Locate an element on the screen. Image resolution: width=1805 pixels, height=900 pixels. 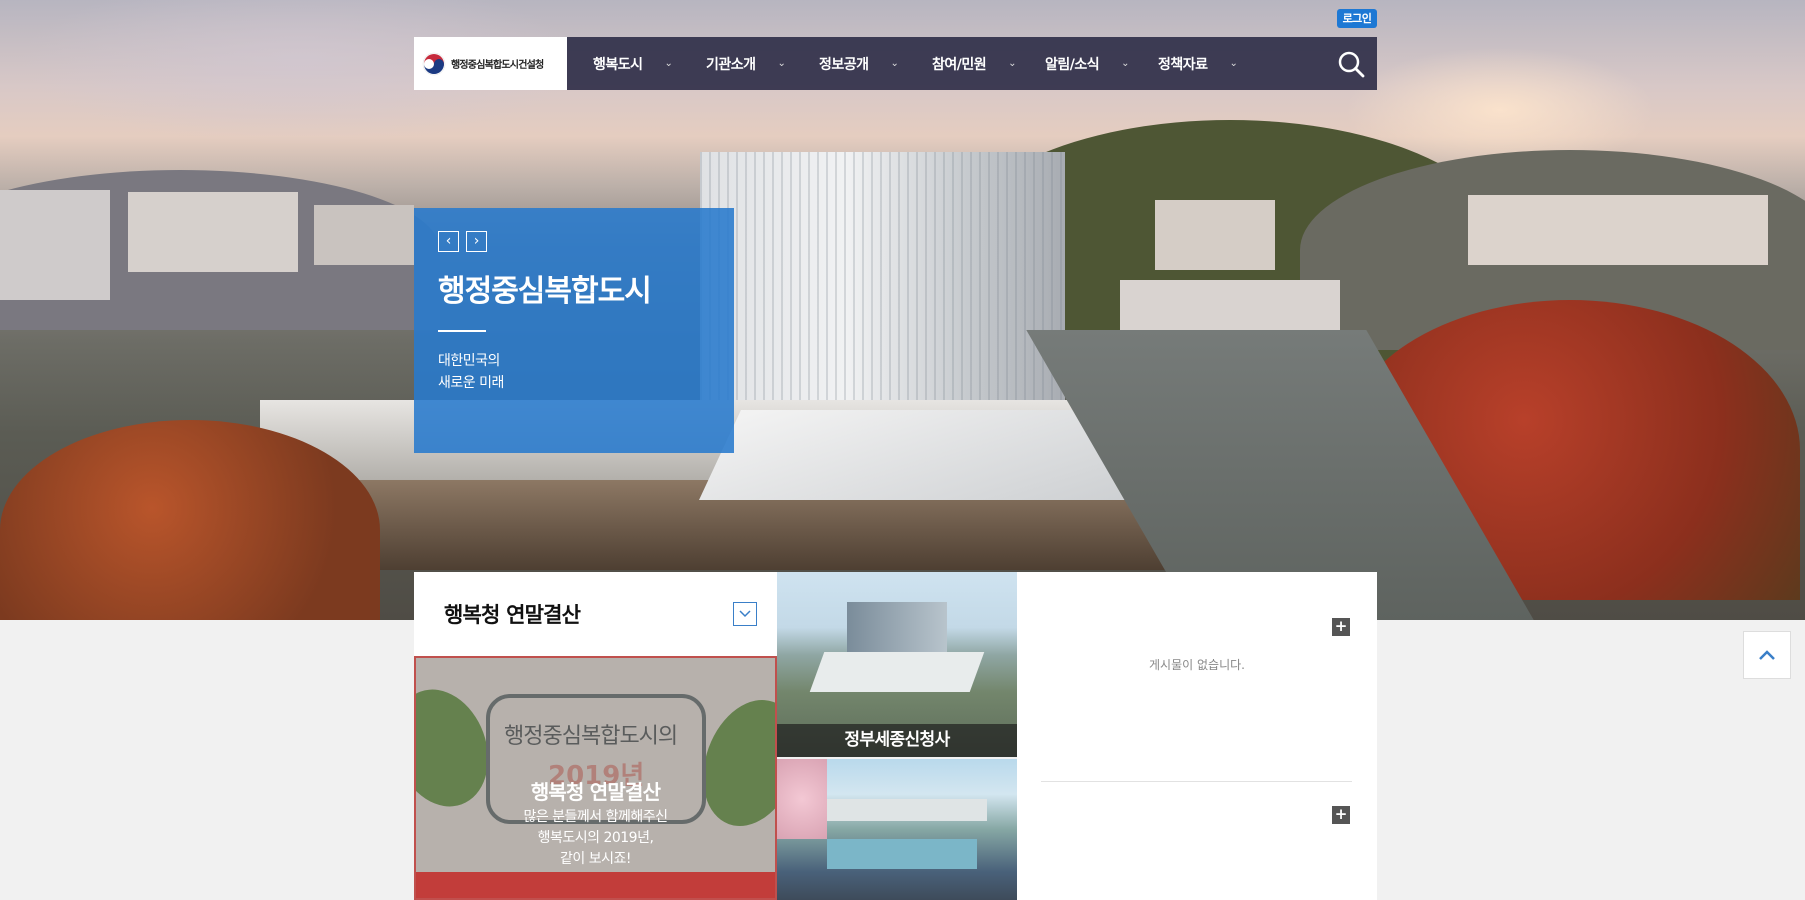
menu-item-participation: 참여/민원 ⌄ is located at coordinates (976, 64).